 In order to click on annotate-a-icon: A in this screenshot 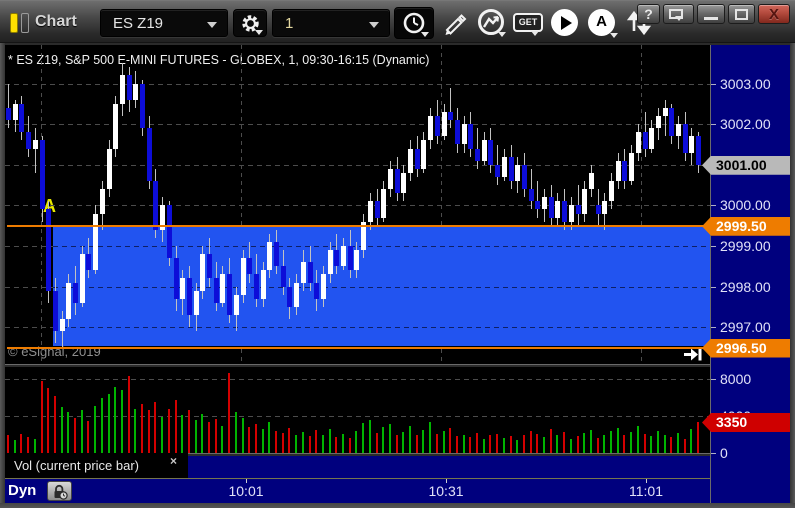, I will do `click(603, 23)`.